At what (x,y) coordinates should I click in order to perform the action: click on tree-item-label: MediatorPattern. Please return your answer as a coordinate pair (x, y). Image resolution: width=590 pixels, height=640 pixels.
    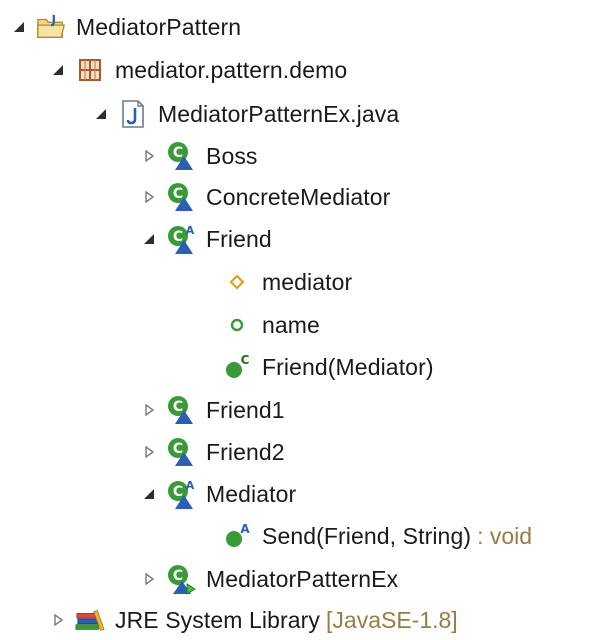
    Looking at the image, I should click on (159, 26).